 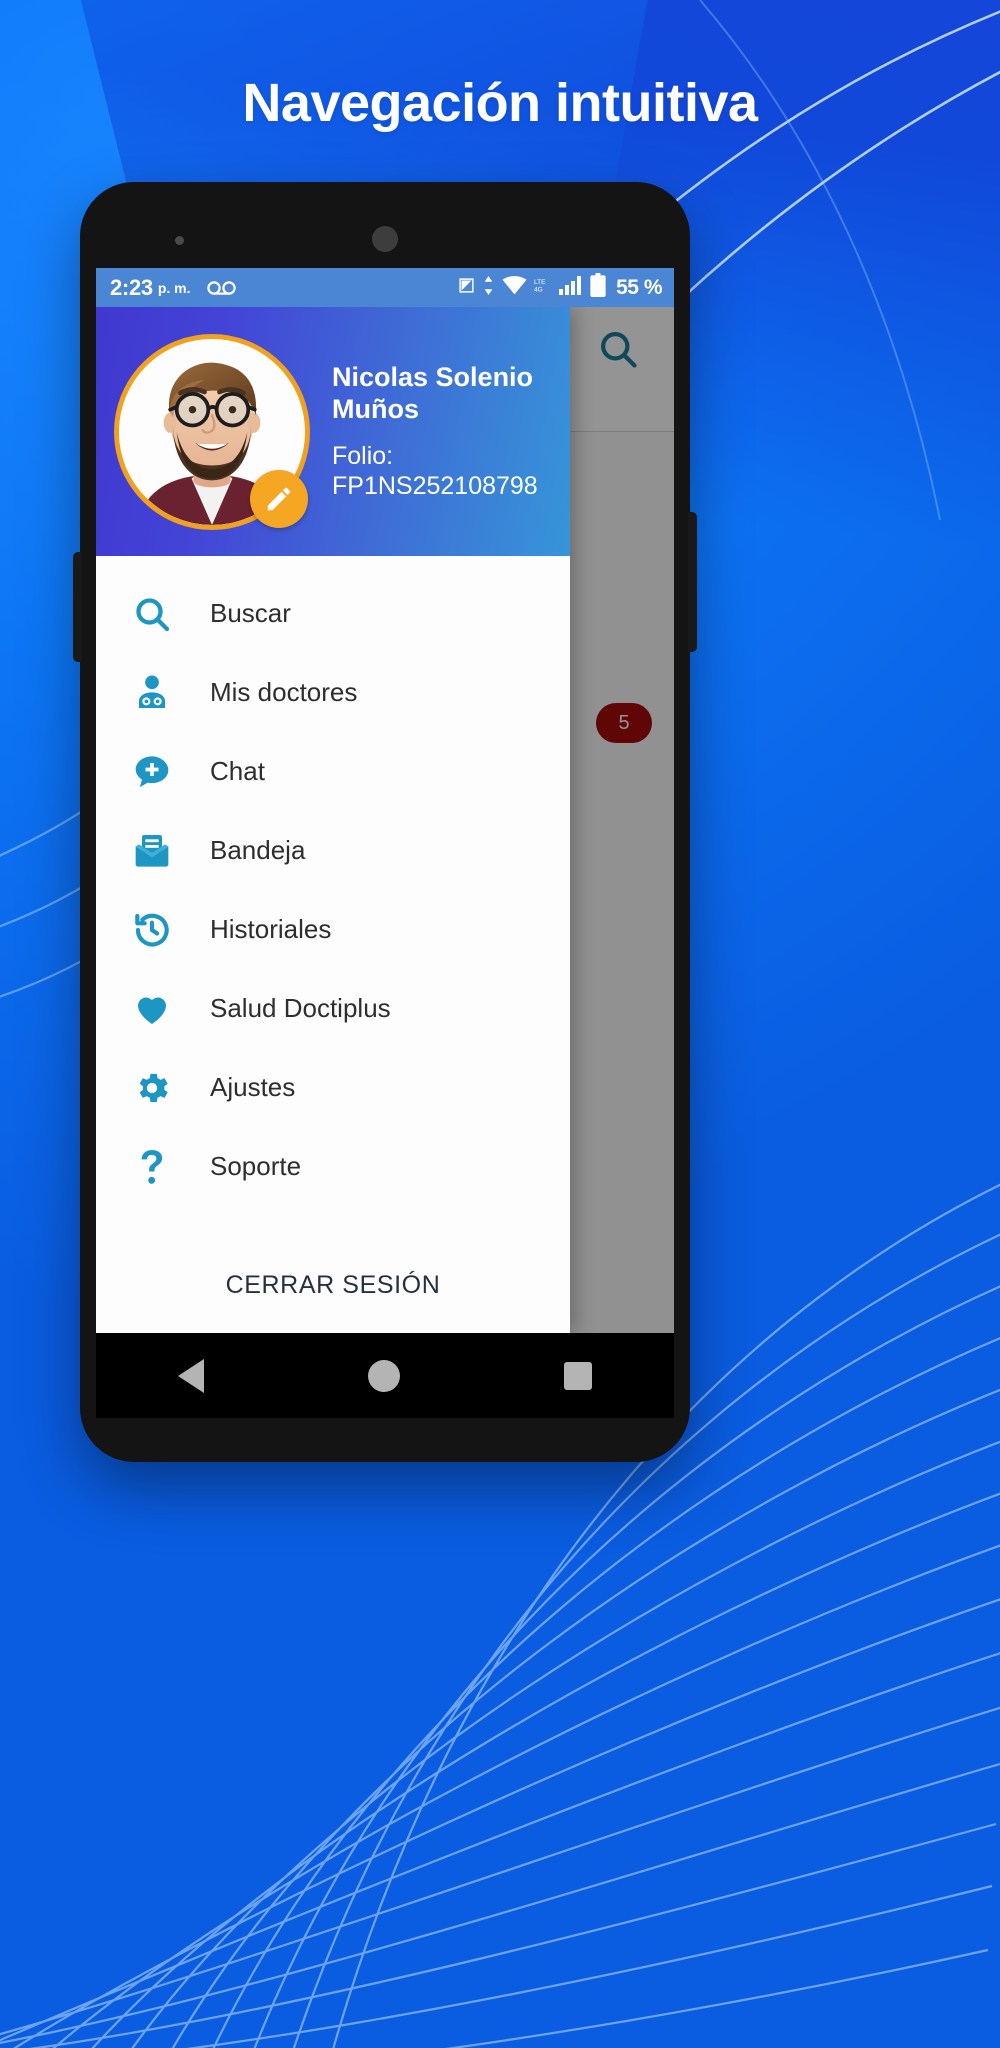 What do you see at coordinates (514, 287) in the screenshot?
I see `wifi-icon` at bounding box center [514, 287].